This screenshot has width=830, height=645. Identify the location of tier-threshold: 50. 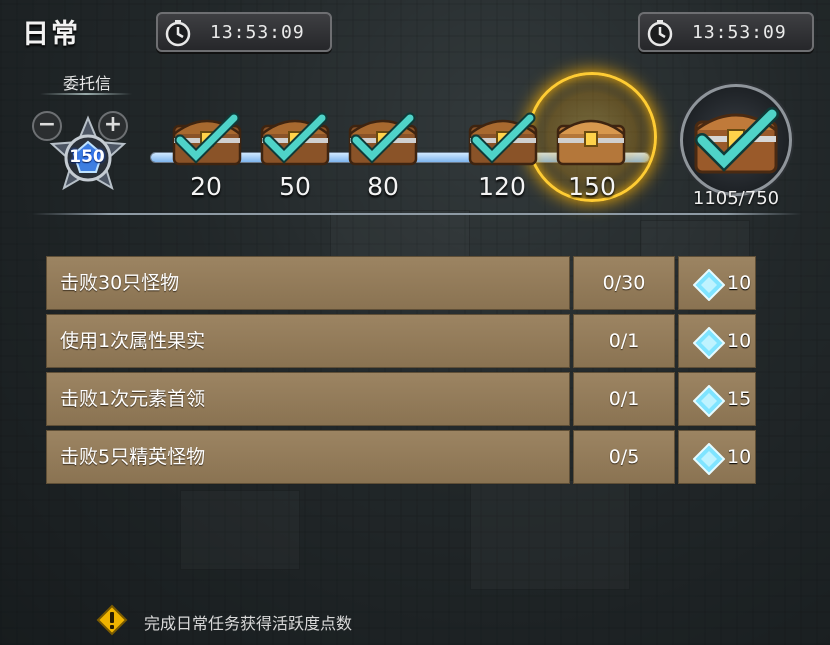
(295, 186).